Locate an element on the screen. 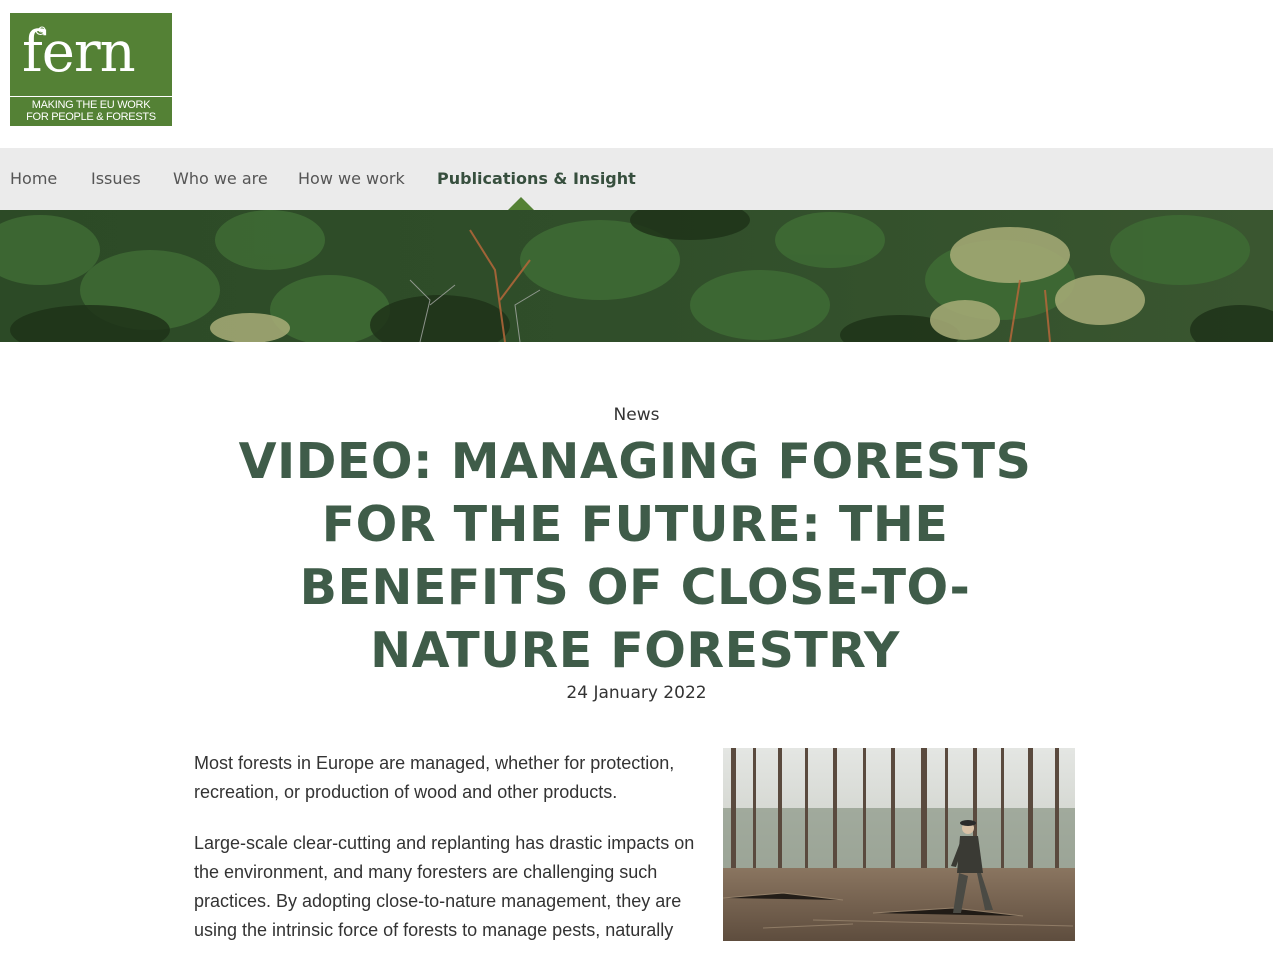 The width and height of the screenshot is (1273, 967). article-date: 24 January 2022 is located at coordinates (636, 693).